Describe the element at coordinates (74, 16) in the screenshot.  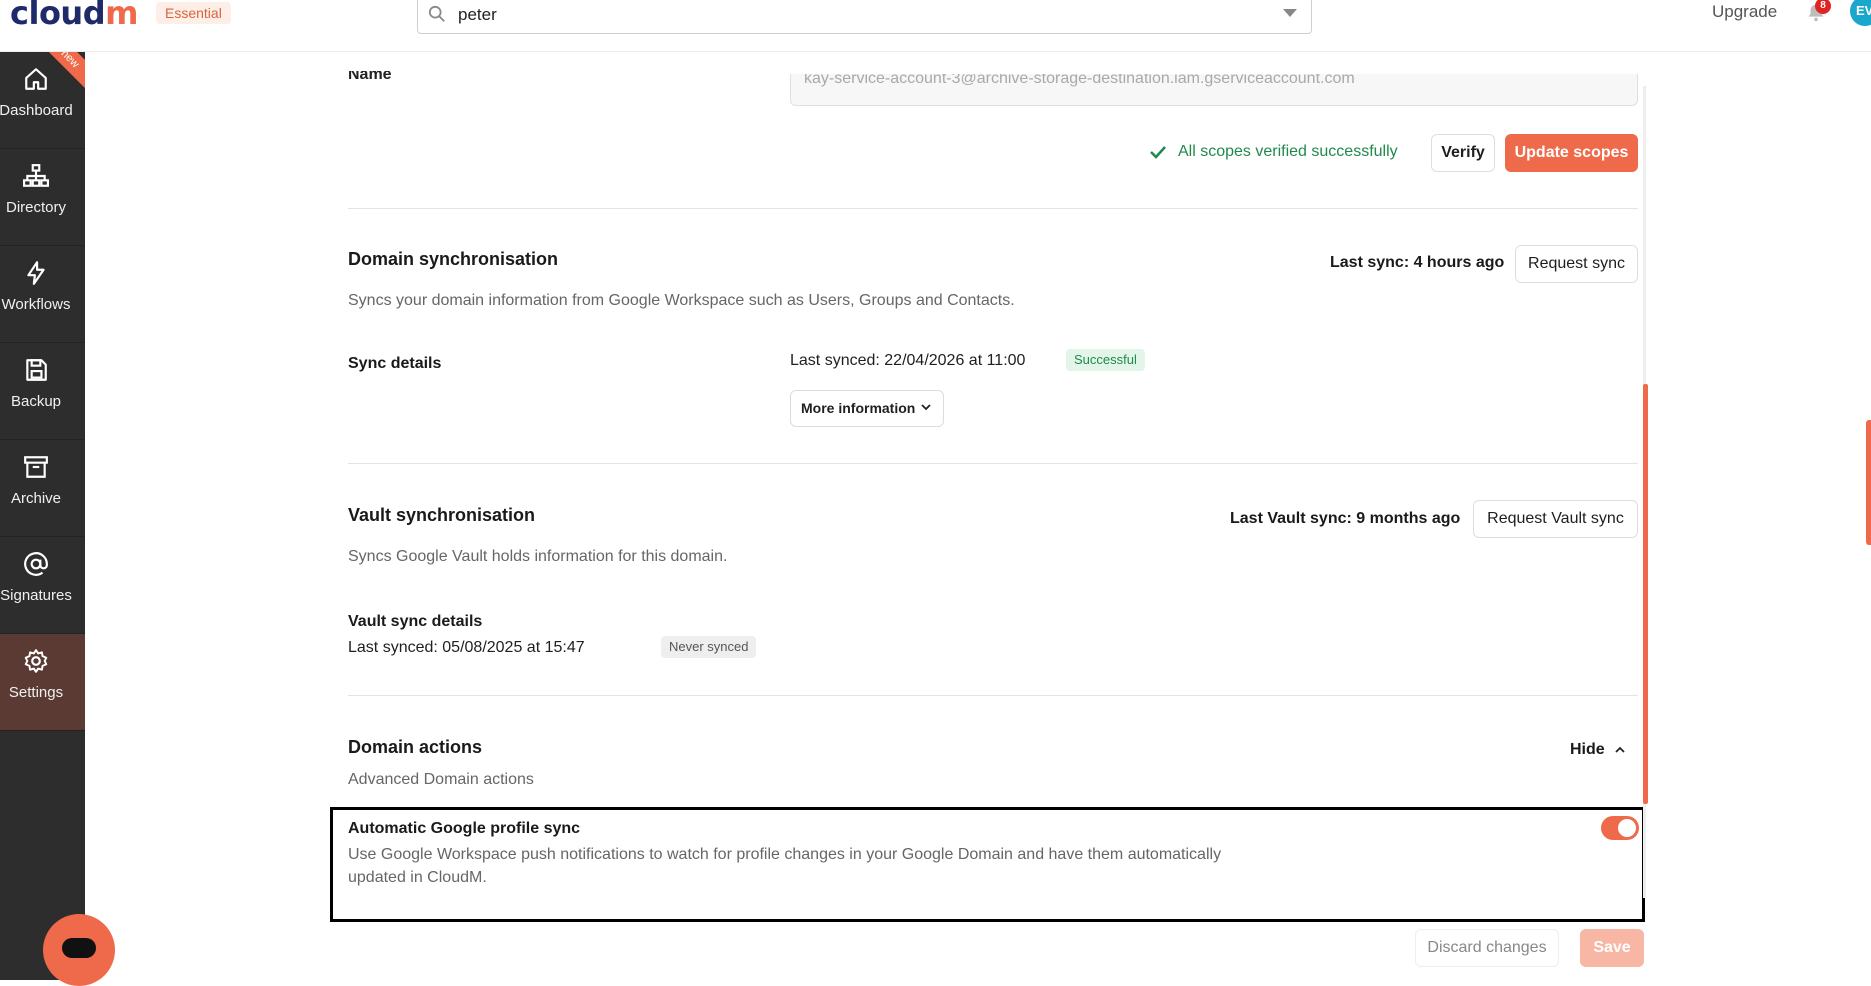
I see `cloudm-logo: cloudm` at that location.